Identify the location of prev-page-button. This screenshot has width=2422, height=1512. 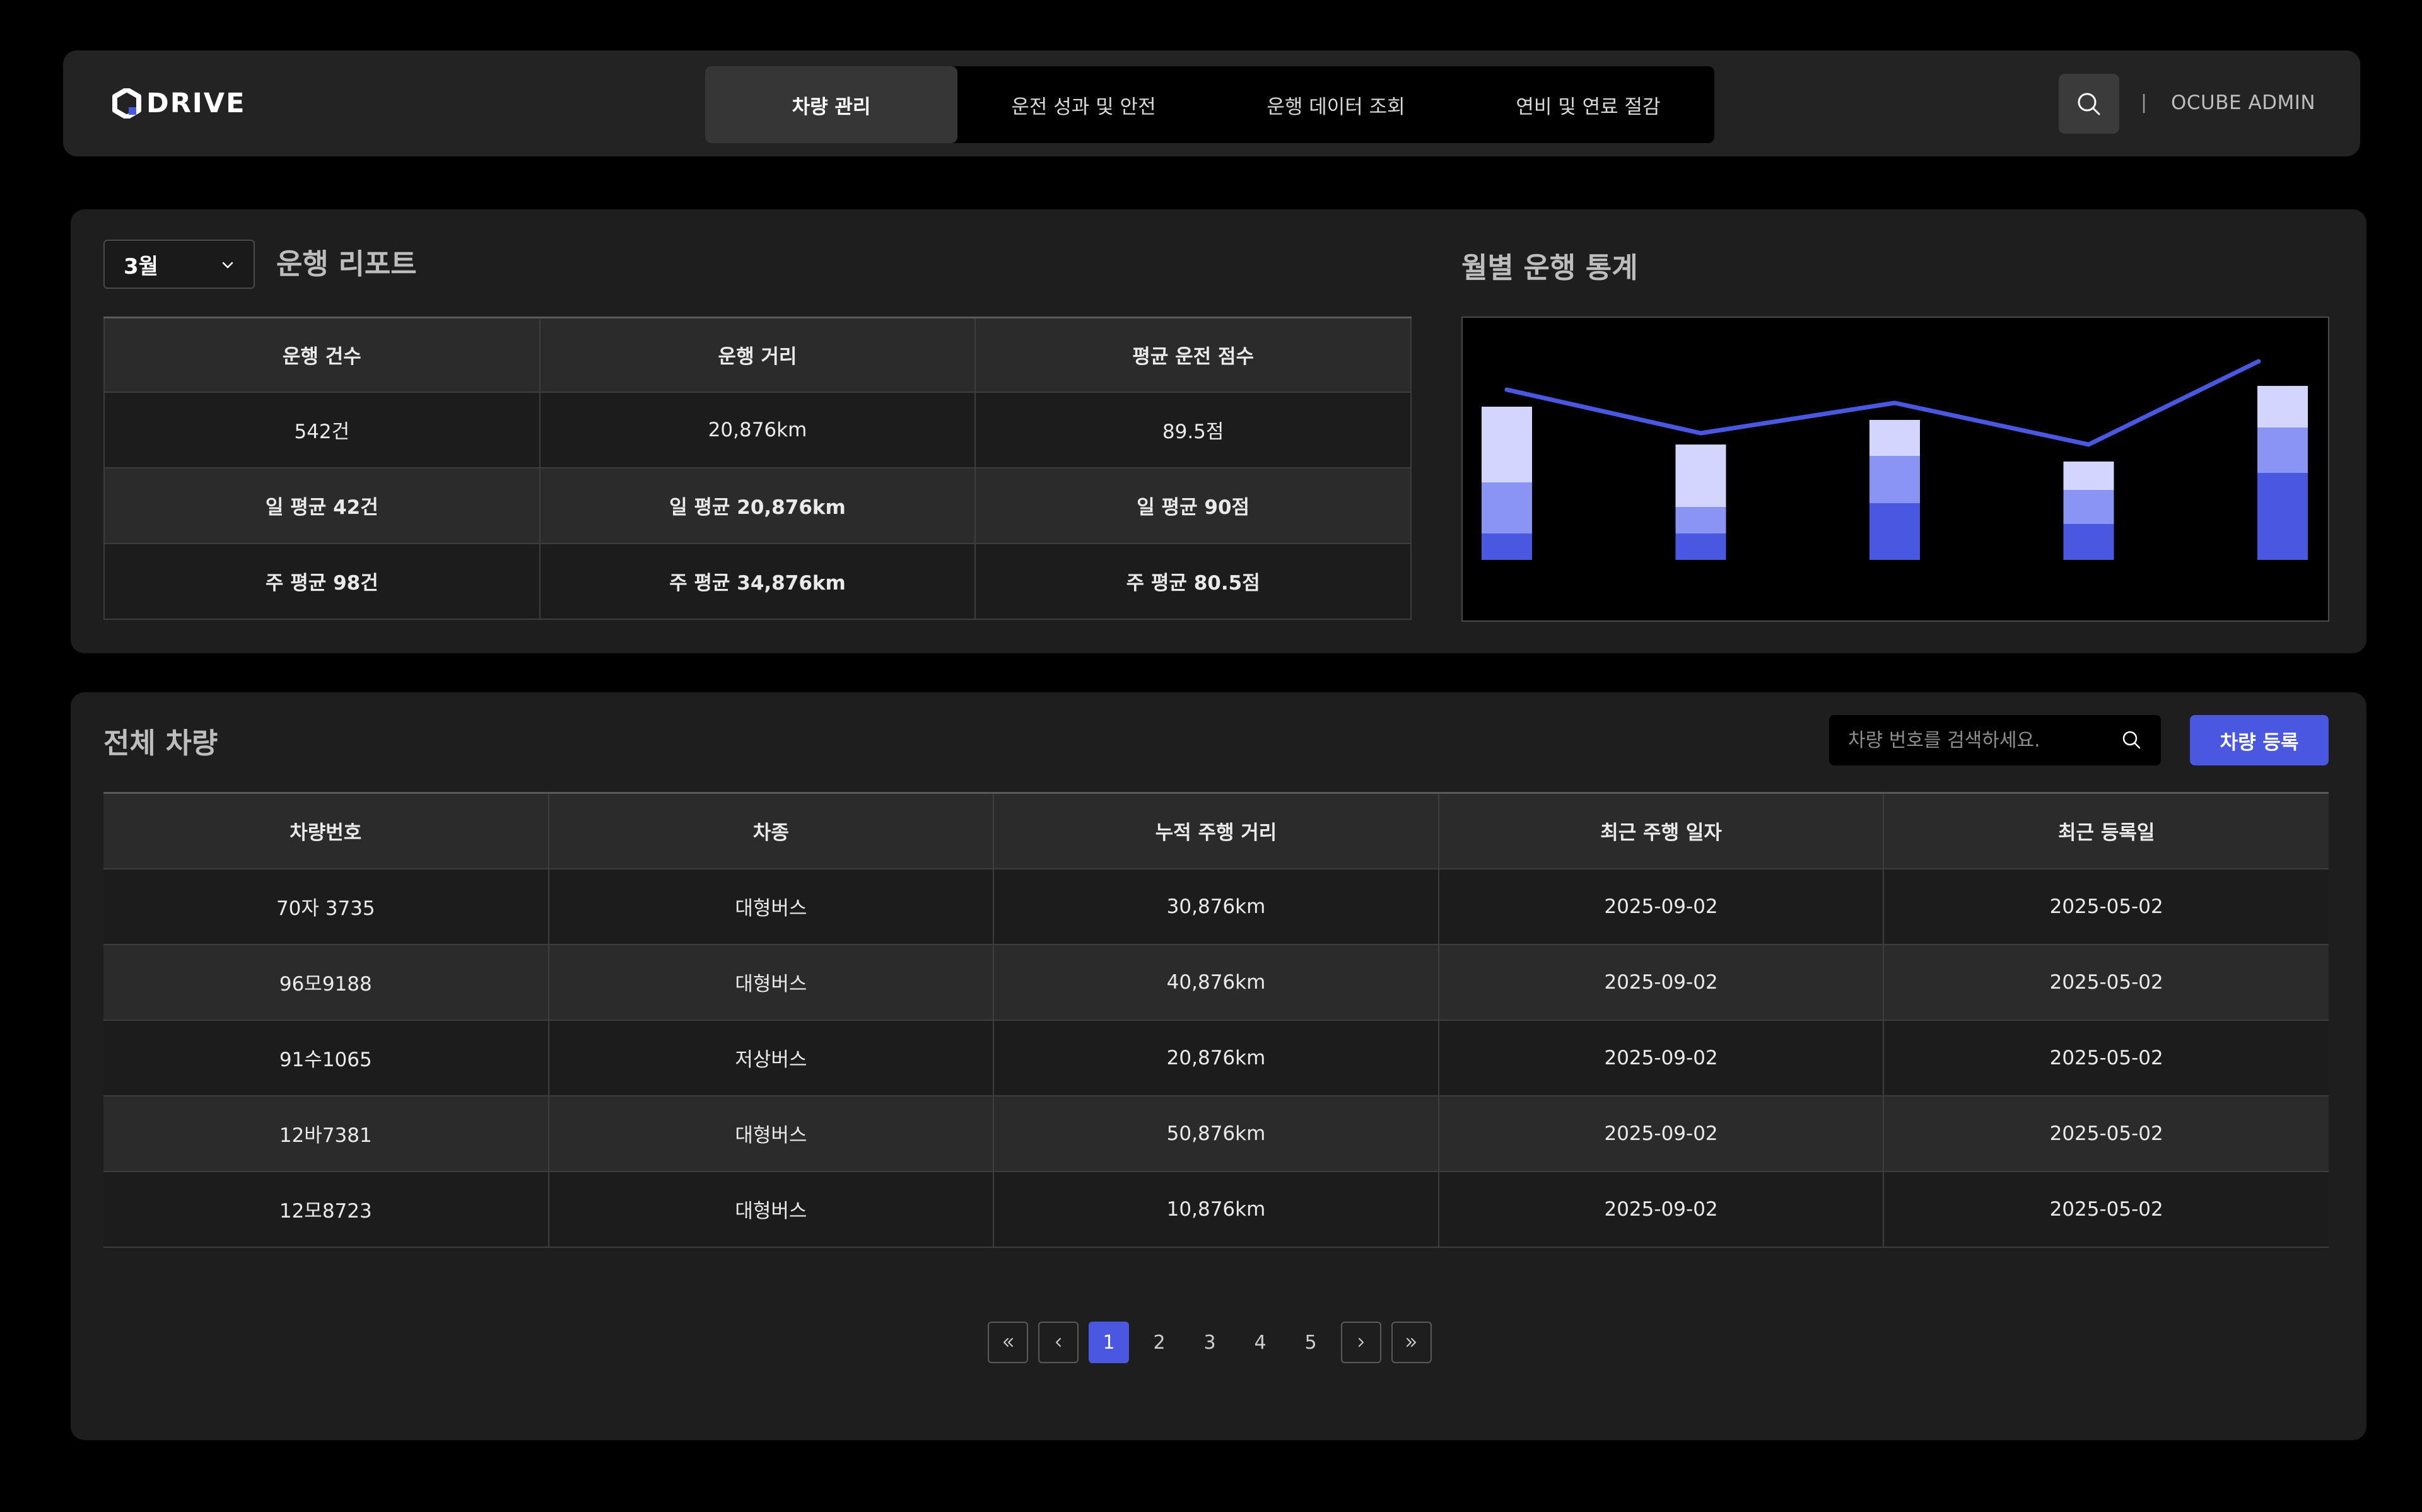
(1058, 1343).